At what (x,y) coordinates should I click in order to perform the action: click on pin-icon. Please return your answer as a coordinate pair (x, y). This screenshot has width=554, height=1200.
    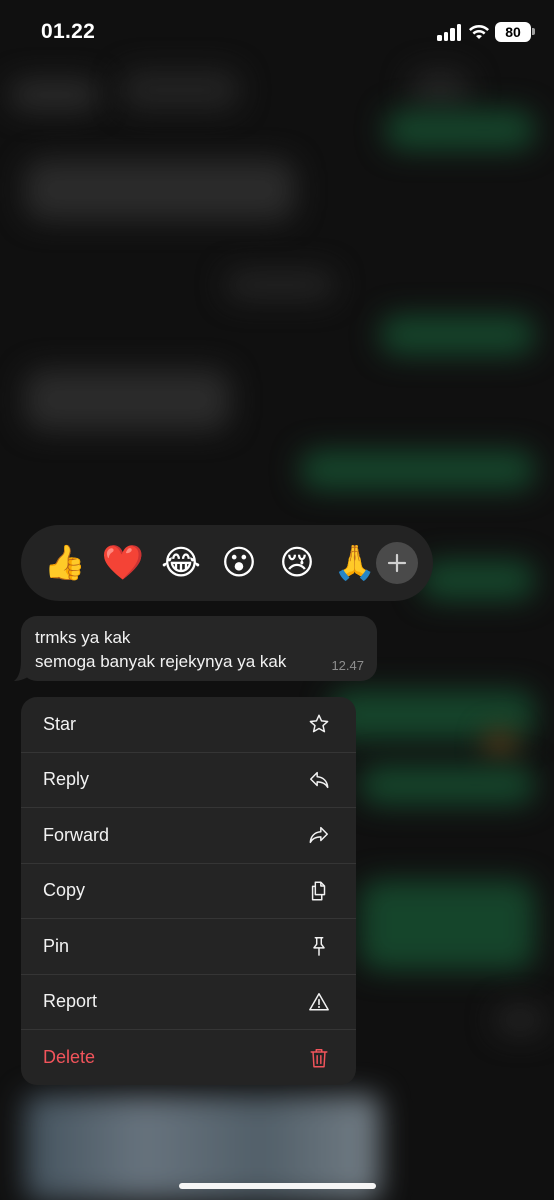
    Looking at the image, I should click on (319, 947).